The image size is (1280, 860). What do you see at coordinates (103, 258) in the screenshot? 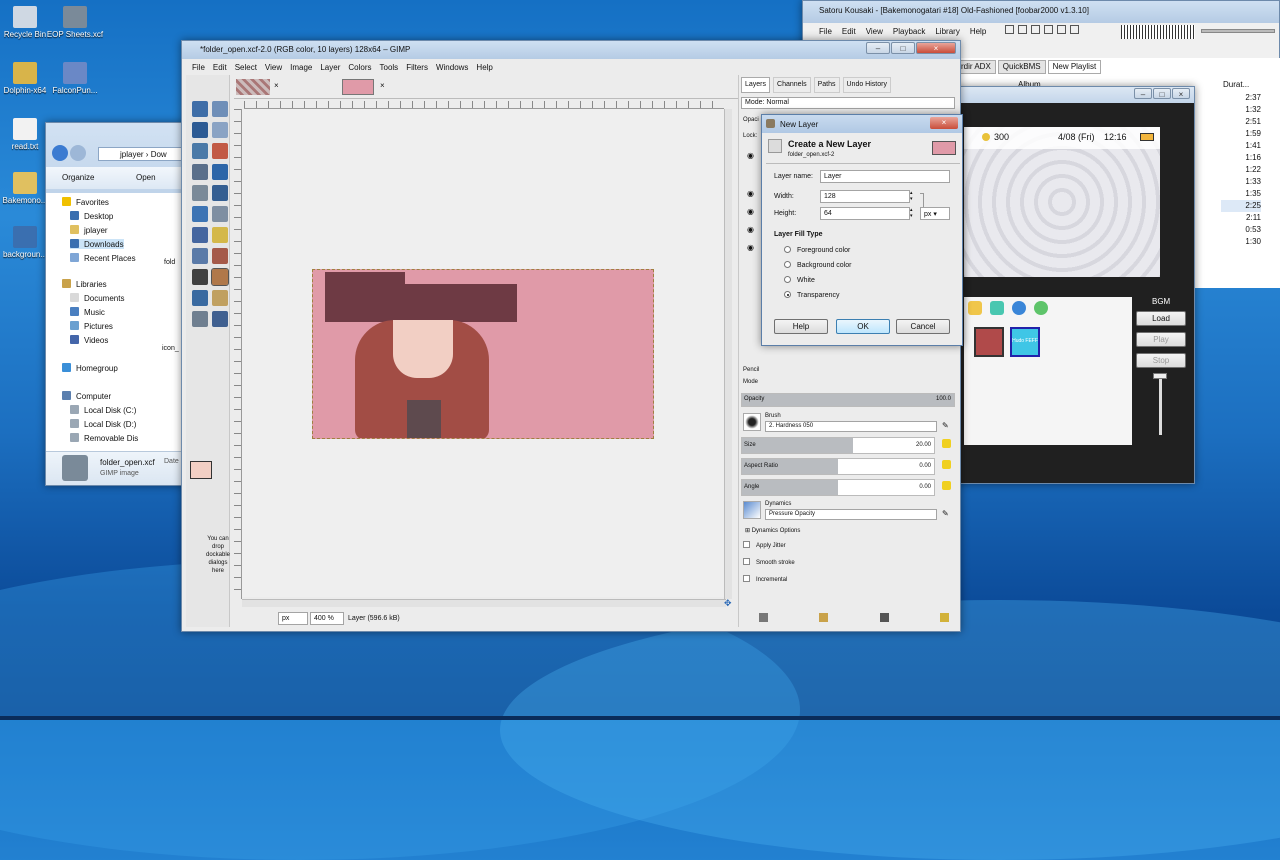
I see `nav-item-recent: Recent Places` at bounding box center [103, 258].